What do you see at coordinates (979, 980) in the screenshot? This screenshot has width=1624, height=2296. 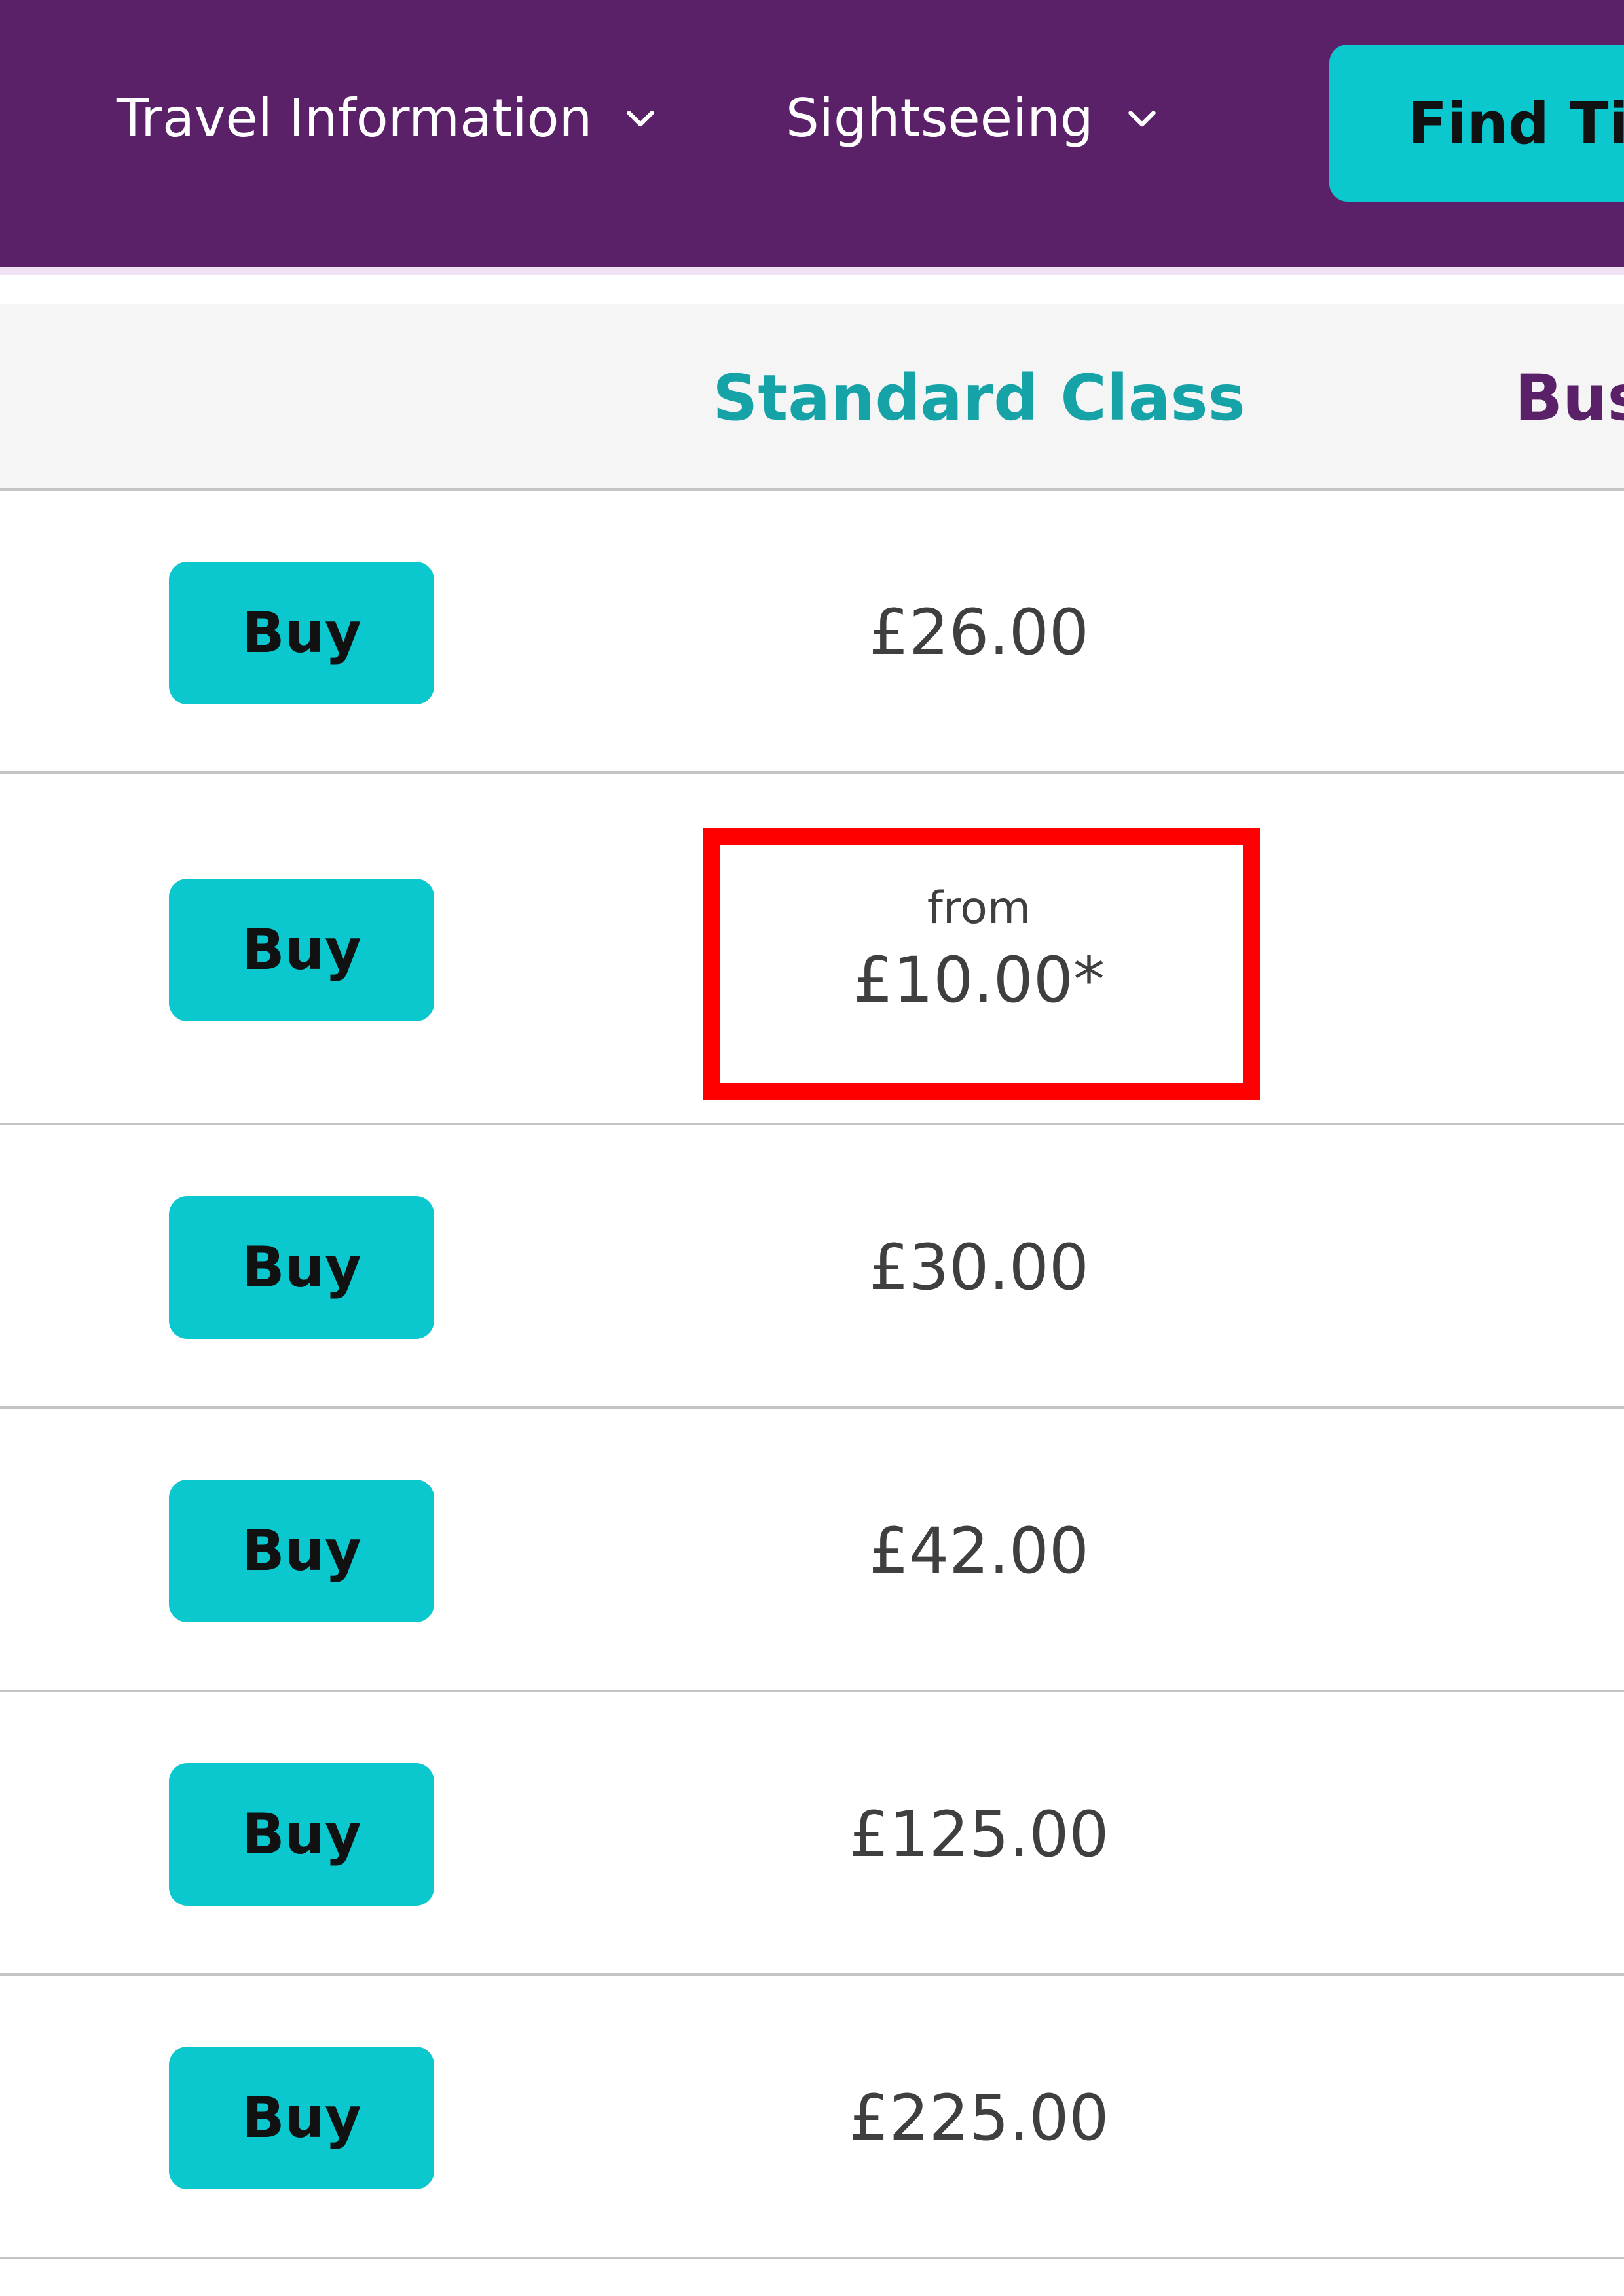 I see `price: £10.00*` at bounding box center [979, 980].